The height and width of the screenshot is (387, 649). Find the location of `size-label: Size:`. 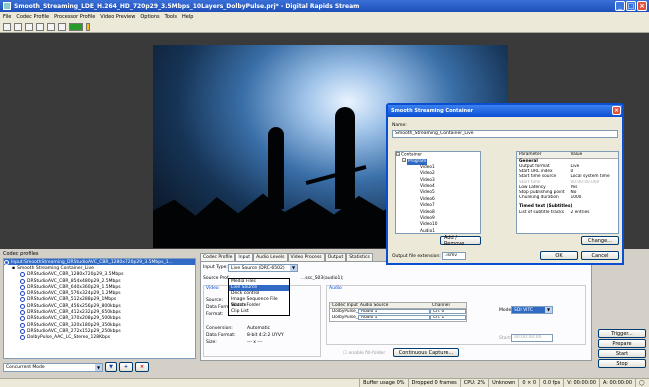

size-label: Size: is located at coordinates (211, 342).